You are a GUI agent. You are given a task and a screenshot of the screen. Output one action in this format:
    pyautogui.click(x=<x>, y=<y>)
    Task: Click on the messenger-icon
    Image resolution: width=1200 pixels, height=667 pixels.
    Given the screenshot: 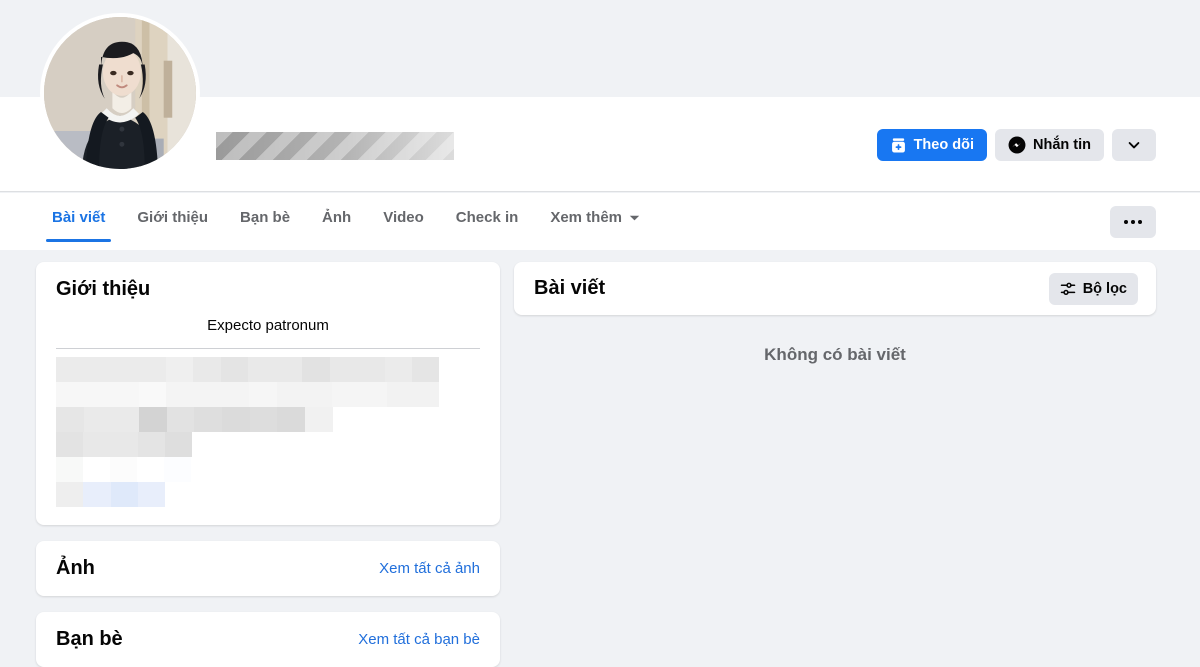 What is the action you would take?
    pyautogui.click(x=1017, y=145)
    